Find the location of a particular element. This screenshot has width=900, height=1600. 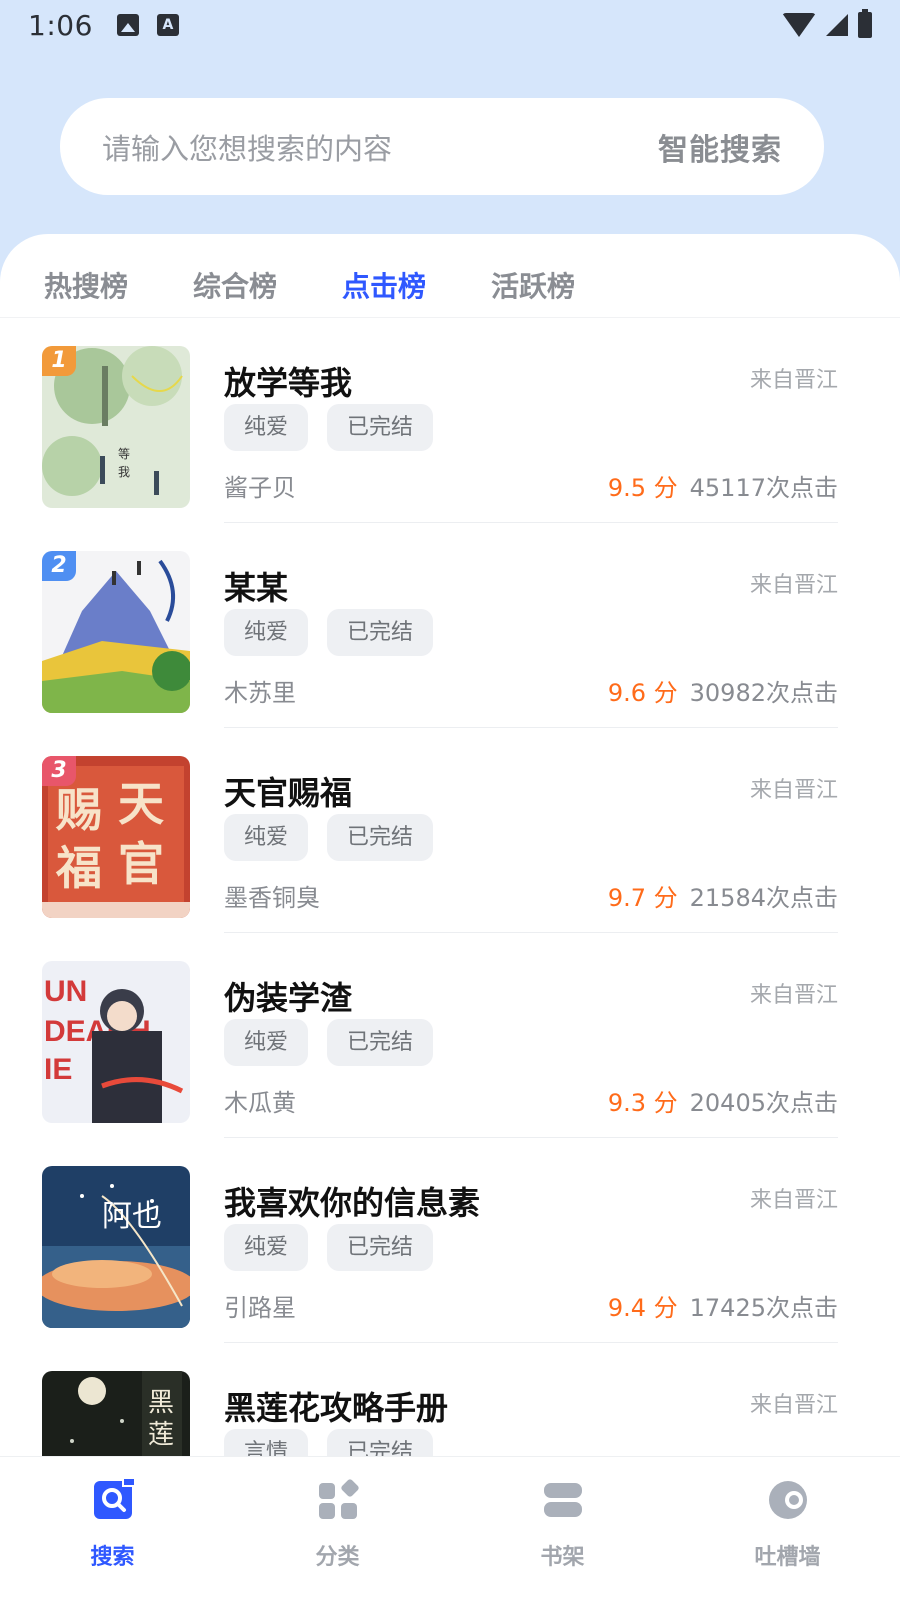

book-title: 天官赐福 is located at coordinates (288, 791).